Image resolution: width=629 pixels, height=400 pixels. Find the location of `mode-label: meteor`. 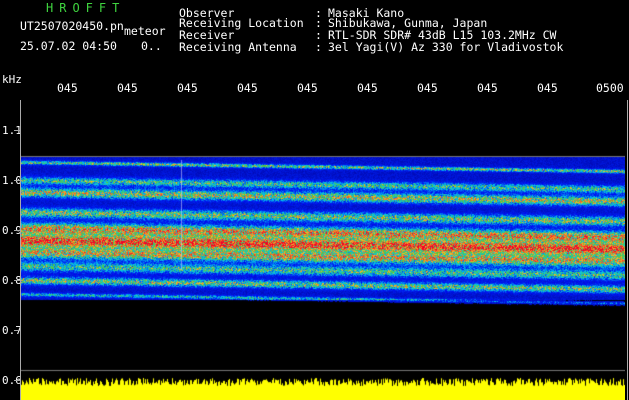

mode-label: meteor is located at coordinates (145, 31).